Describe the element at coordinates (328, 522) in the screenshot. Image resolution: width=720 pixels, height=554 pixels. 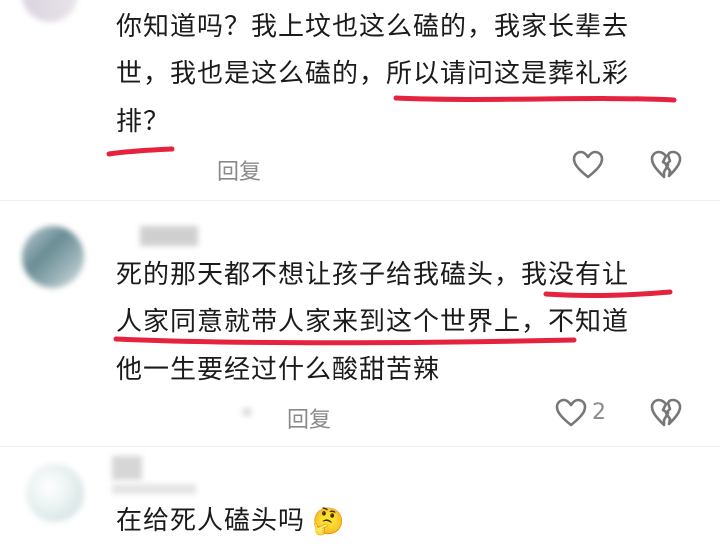
I see `thinking-emoji: 🤔` at that location.